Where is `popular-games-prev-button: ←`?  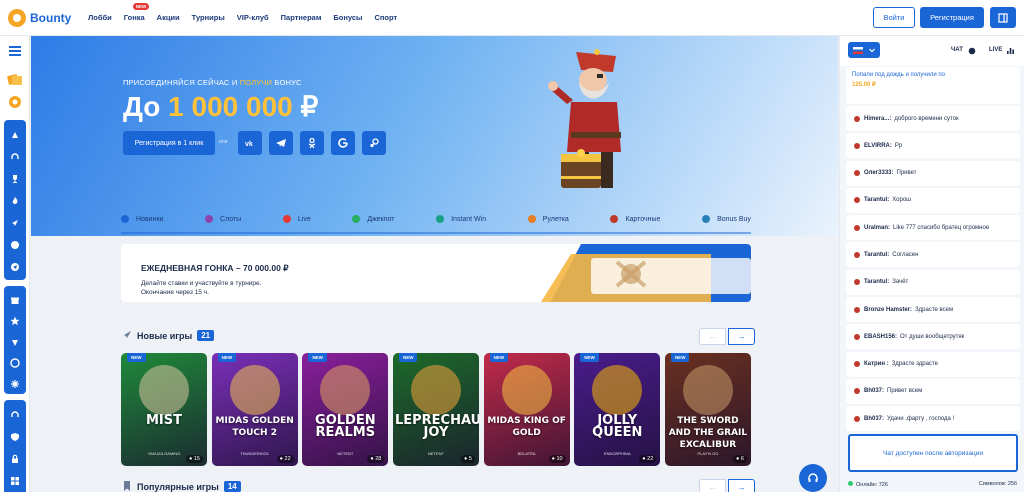 popular-games-prev-button: ← is located at coordinates (712, 485).